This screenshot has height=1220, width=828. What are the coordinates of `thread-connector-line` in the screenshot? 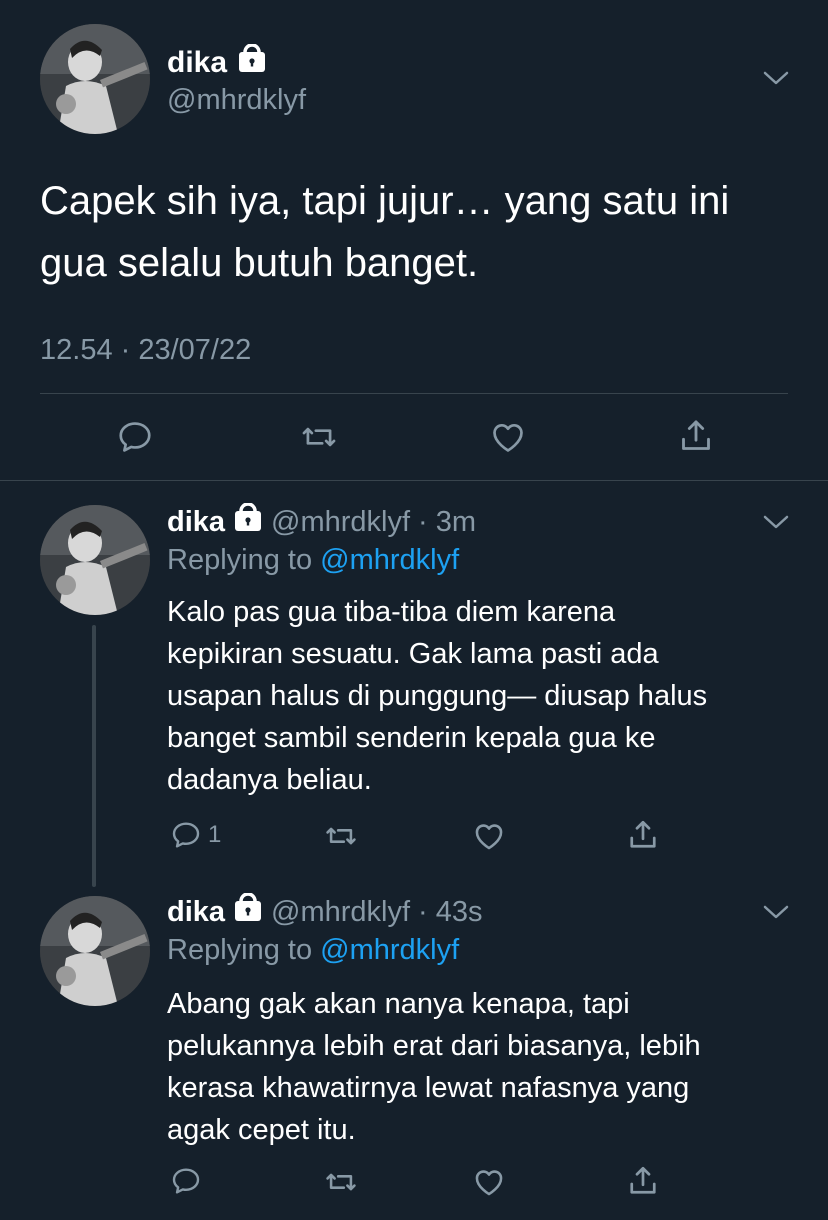 It's located at (94, 756).